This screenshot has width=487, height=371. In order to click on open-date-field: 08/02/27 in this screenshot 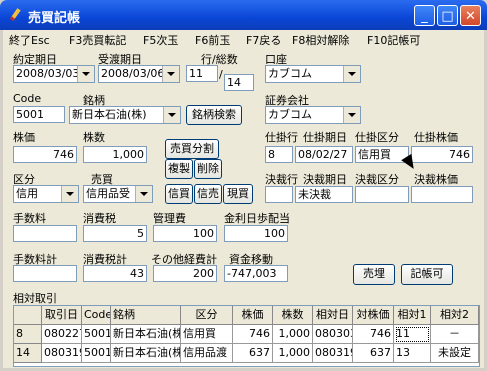, I will do `click(324, 154)`.